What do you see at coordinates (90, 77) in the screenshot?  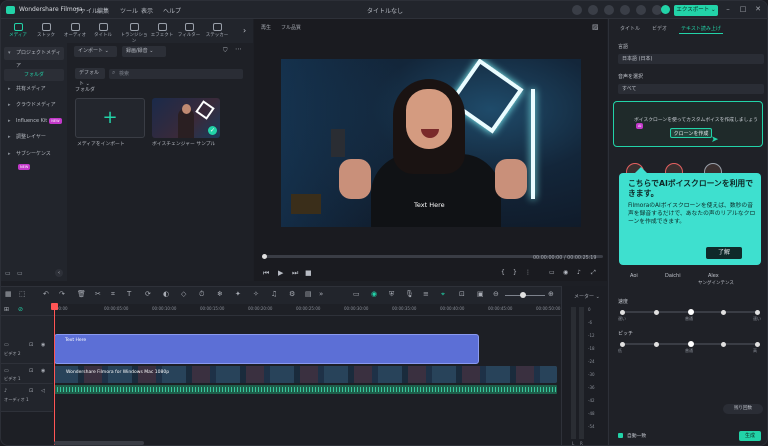 I see `sort-dropdown: デフォルト ⌄` at bounding box center [90, 77].